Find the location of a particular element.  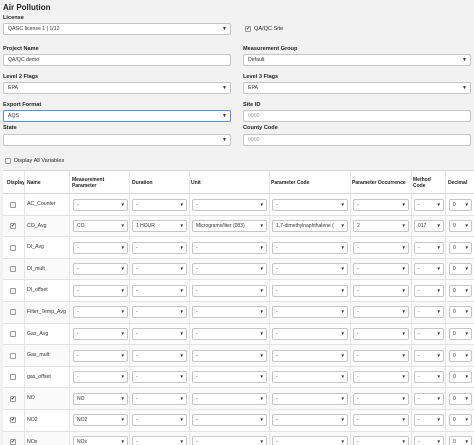

measurement-parameter-select: CO ▼ is located at coordinates (100, 226).